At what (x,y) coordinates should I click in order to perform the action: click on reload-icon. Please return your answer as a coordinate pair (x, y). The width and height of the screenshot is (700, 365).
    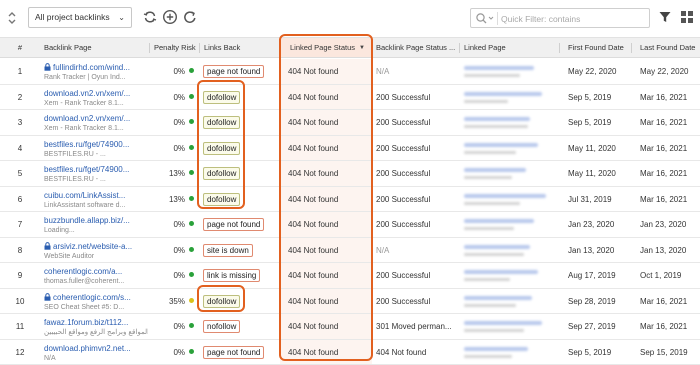
    Looking at the image, I should click on (190, 17).